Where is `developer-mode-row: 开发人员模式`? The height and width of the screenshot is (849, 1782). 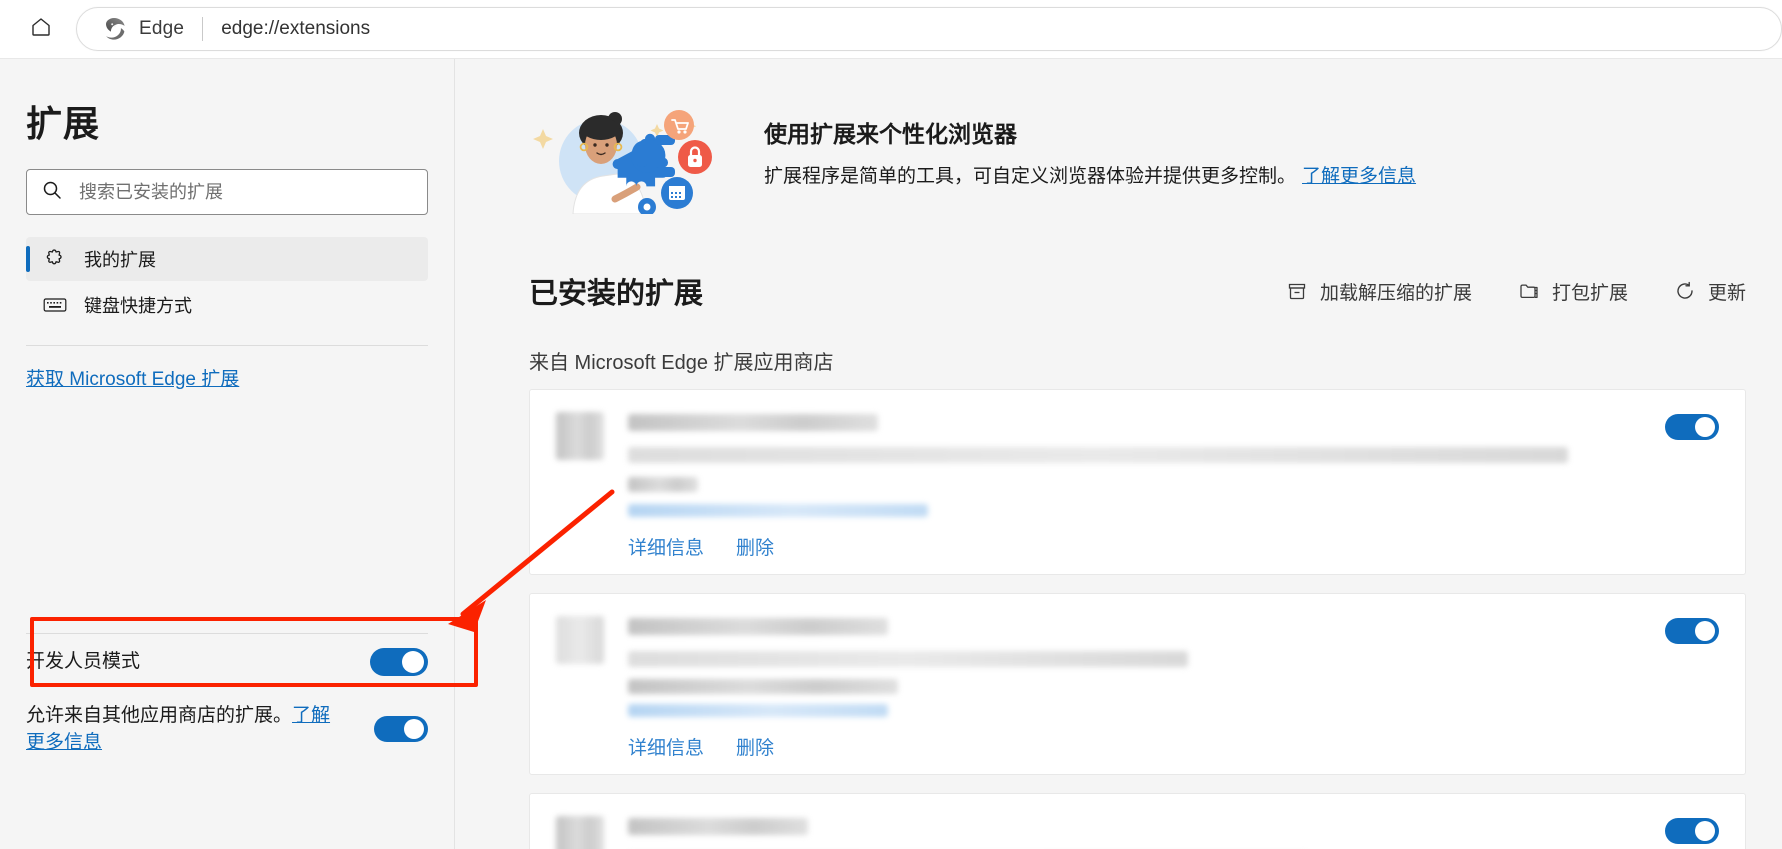
developer-mode-row: 开发人员模式 is located at coordinates (227, 662).